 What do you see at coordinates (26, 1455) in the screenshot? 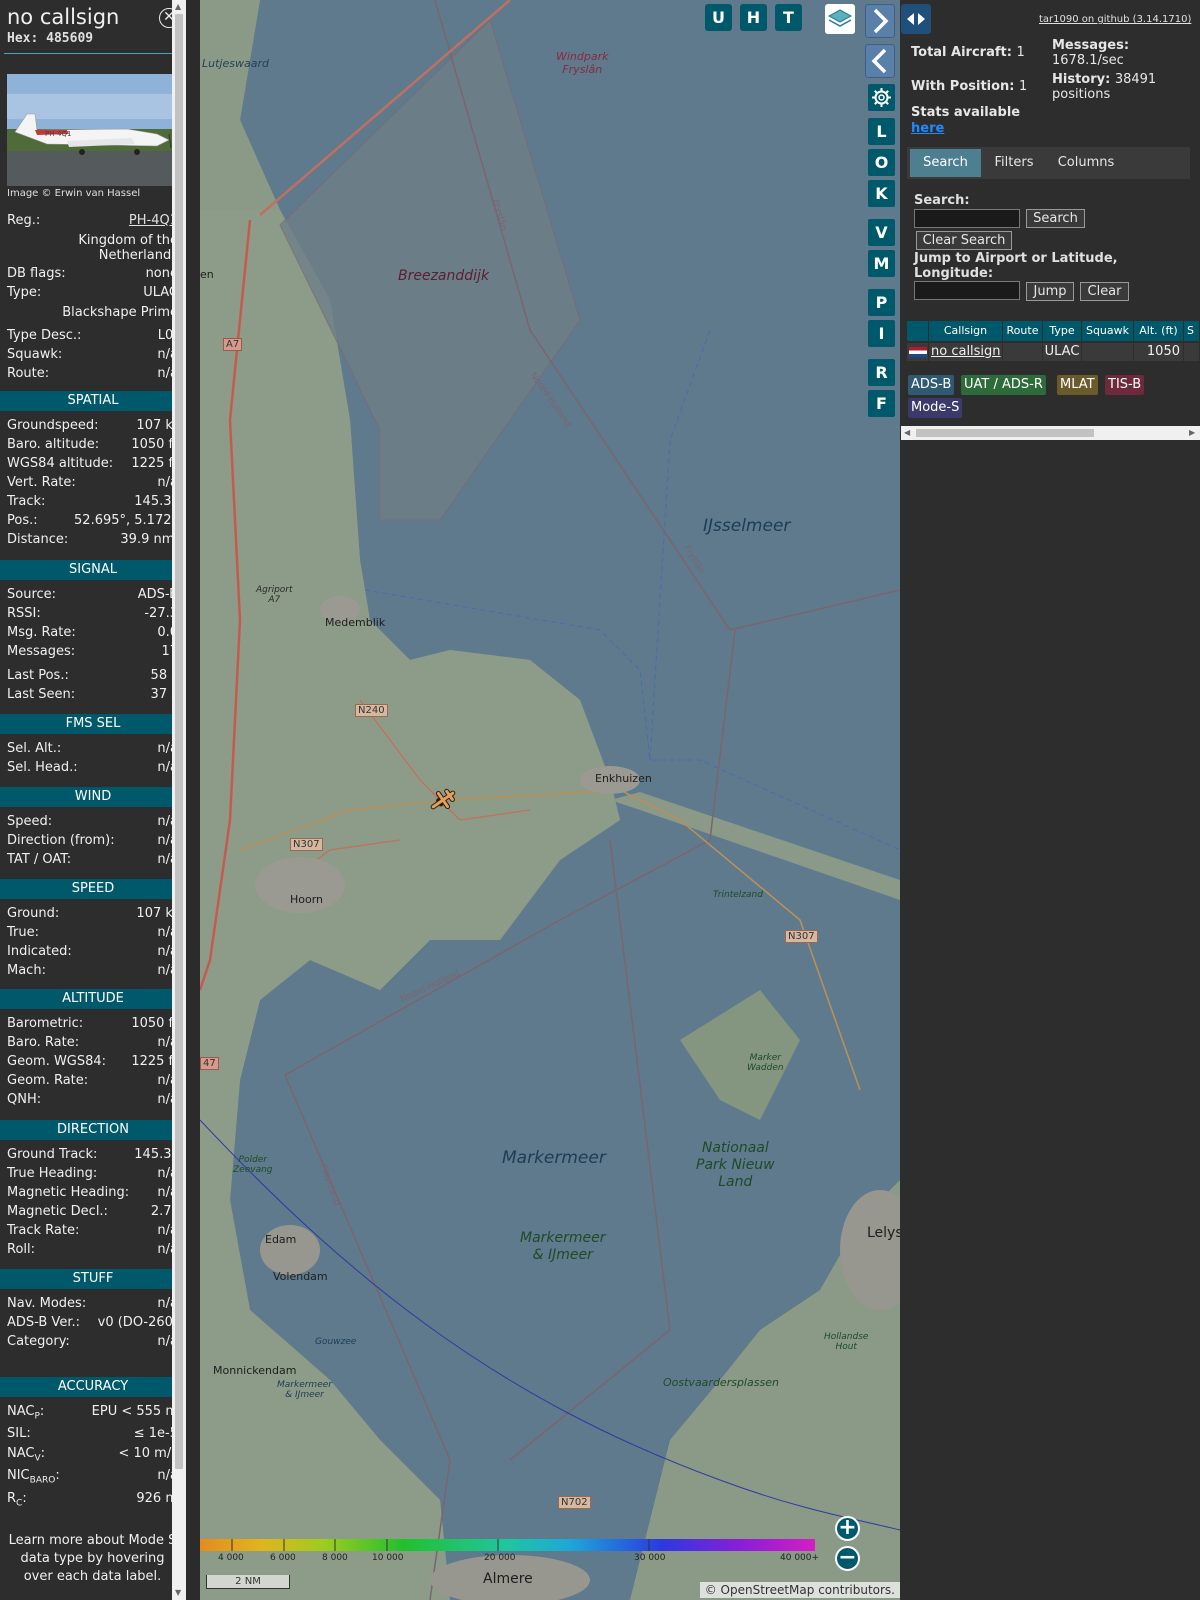
I see `nacv-label: NACV:` at bounding box center [26, 1455].